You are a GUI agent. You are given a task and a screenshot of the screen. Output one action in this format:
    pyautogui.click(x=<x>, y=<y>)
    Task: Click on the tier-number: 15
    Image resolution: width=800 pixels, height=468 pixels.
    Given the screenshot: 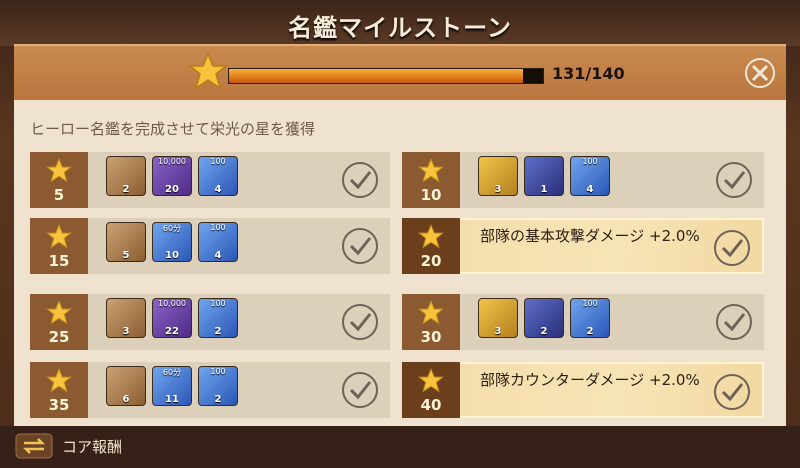 What is the action you would take?
    pyautogui.click(x=59, y=261)
    